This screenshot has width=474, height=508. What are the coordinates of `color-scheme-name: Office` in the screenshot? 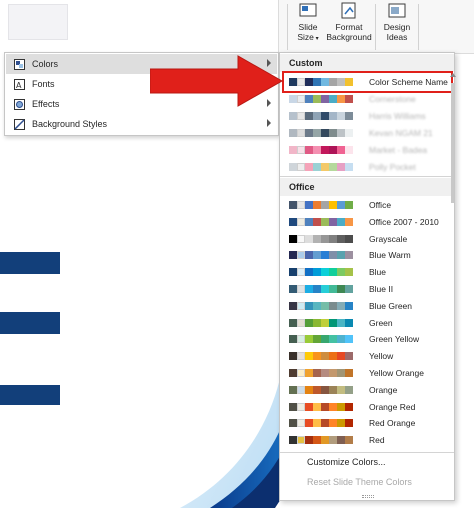 It's located at (380, 205).